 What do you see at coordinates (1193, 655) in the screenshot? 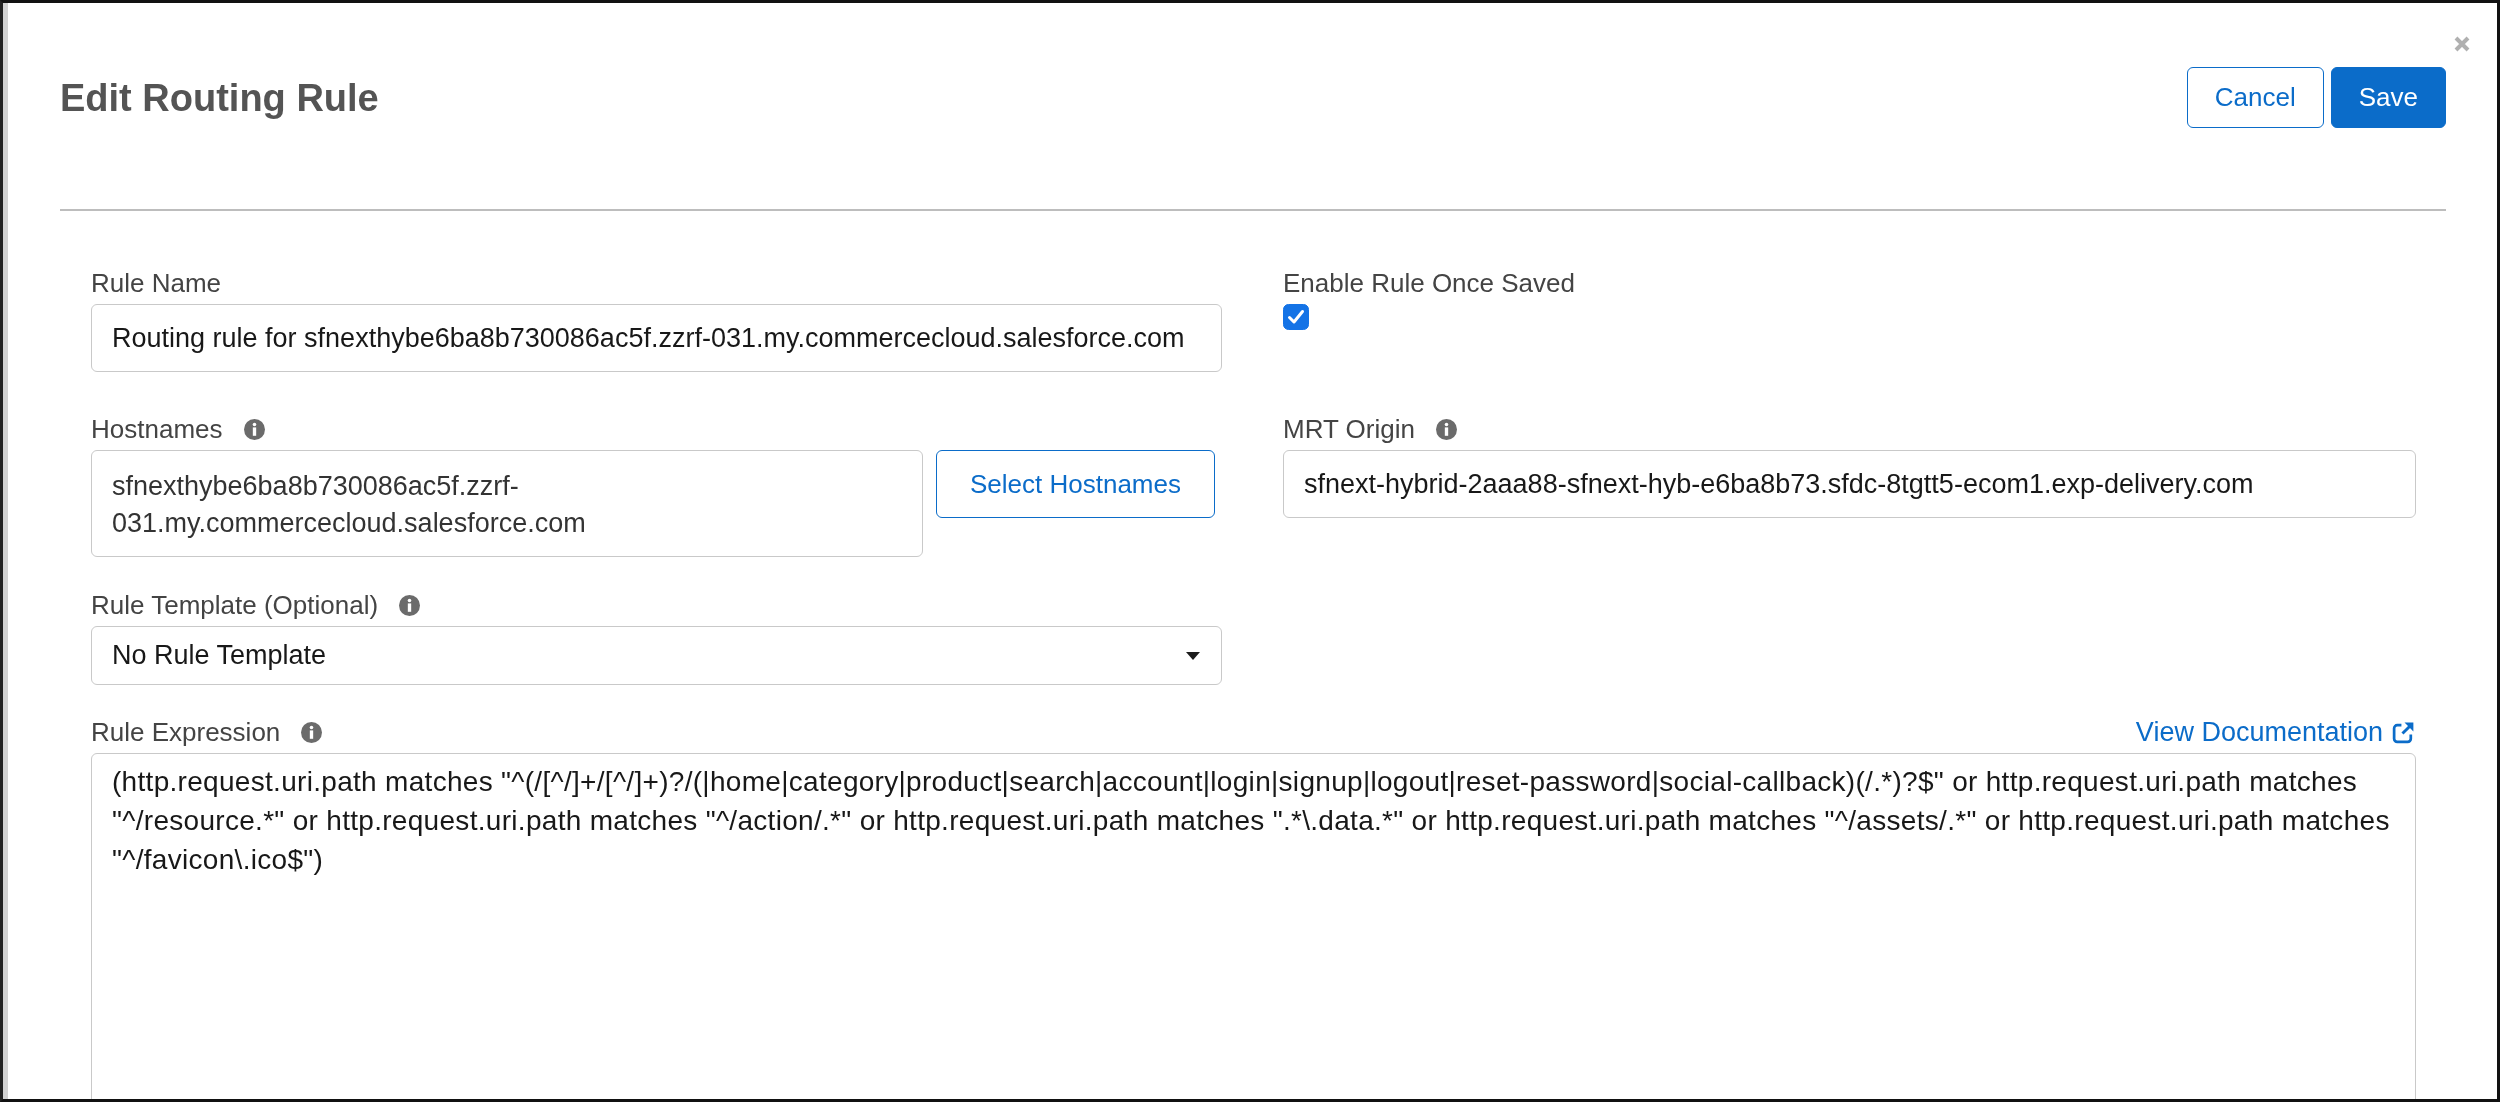
I see `caret-icon` at bounding box center [1193, 655].